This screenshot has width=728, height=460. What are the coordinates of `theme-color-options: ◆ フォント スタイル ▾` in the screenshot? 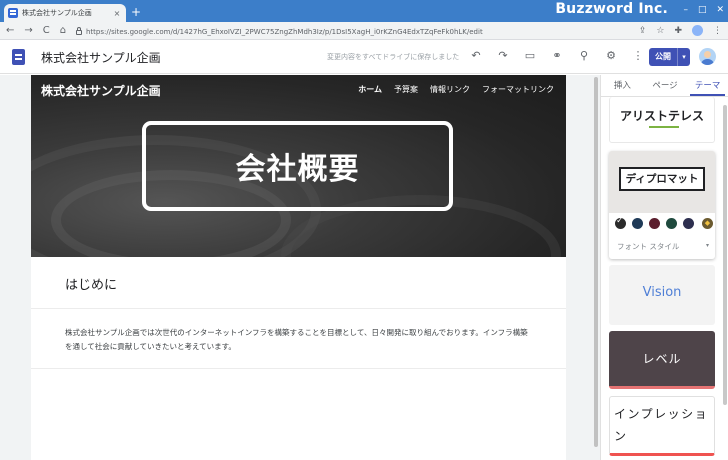 It's located at (662, 236).